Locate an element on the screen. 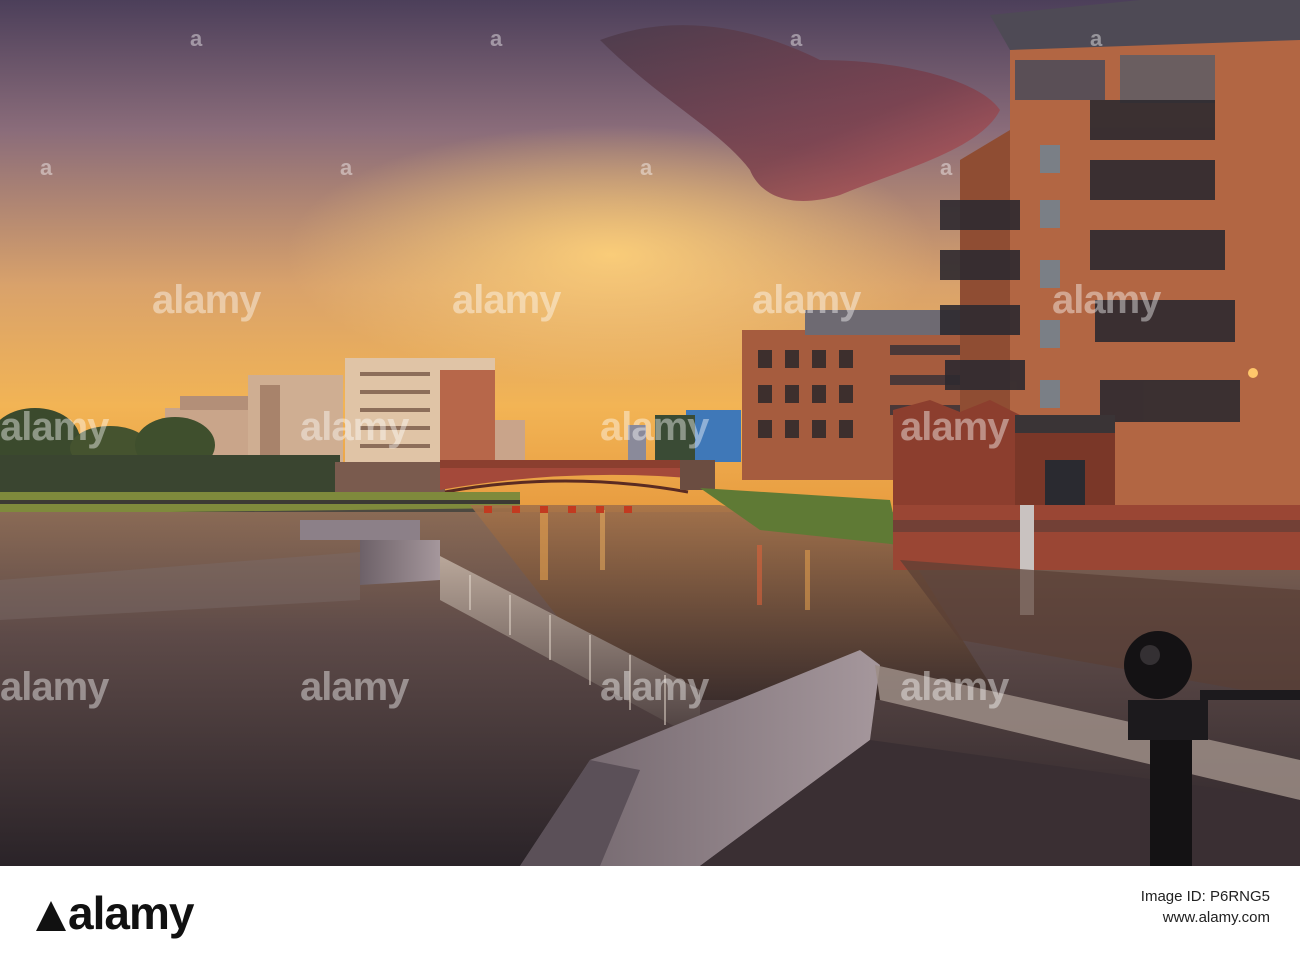 The width and height of the screenshot is (1300, 957). site-url: www.alamy.com is located at coordinates (1205, 917).